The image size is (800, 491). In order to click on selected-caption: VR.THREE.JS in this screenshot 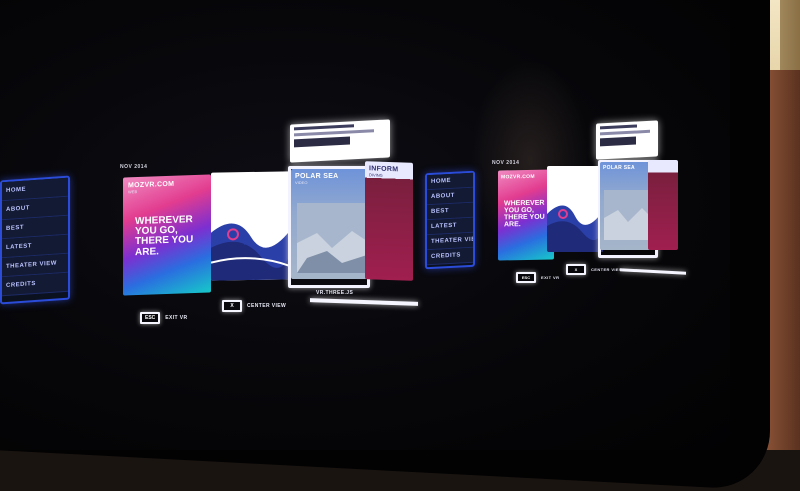, I will do `click(335, 293)`.